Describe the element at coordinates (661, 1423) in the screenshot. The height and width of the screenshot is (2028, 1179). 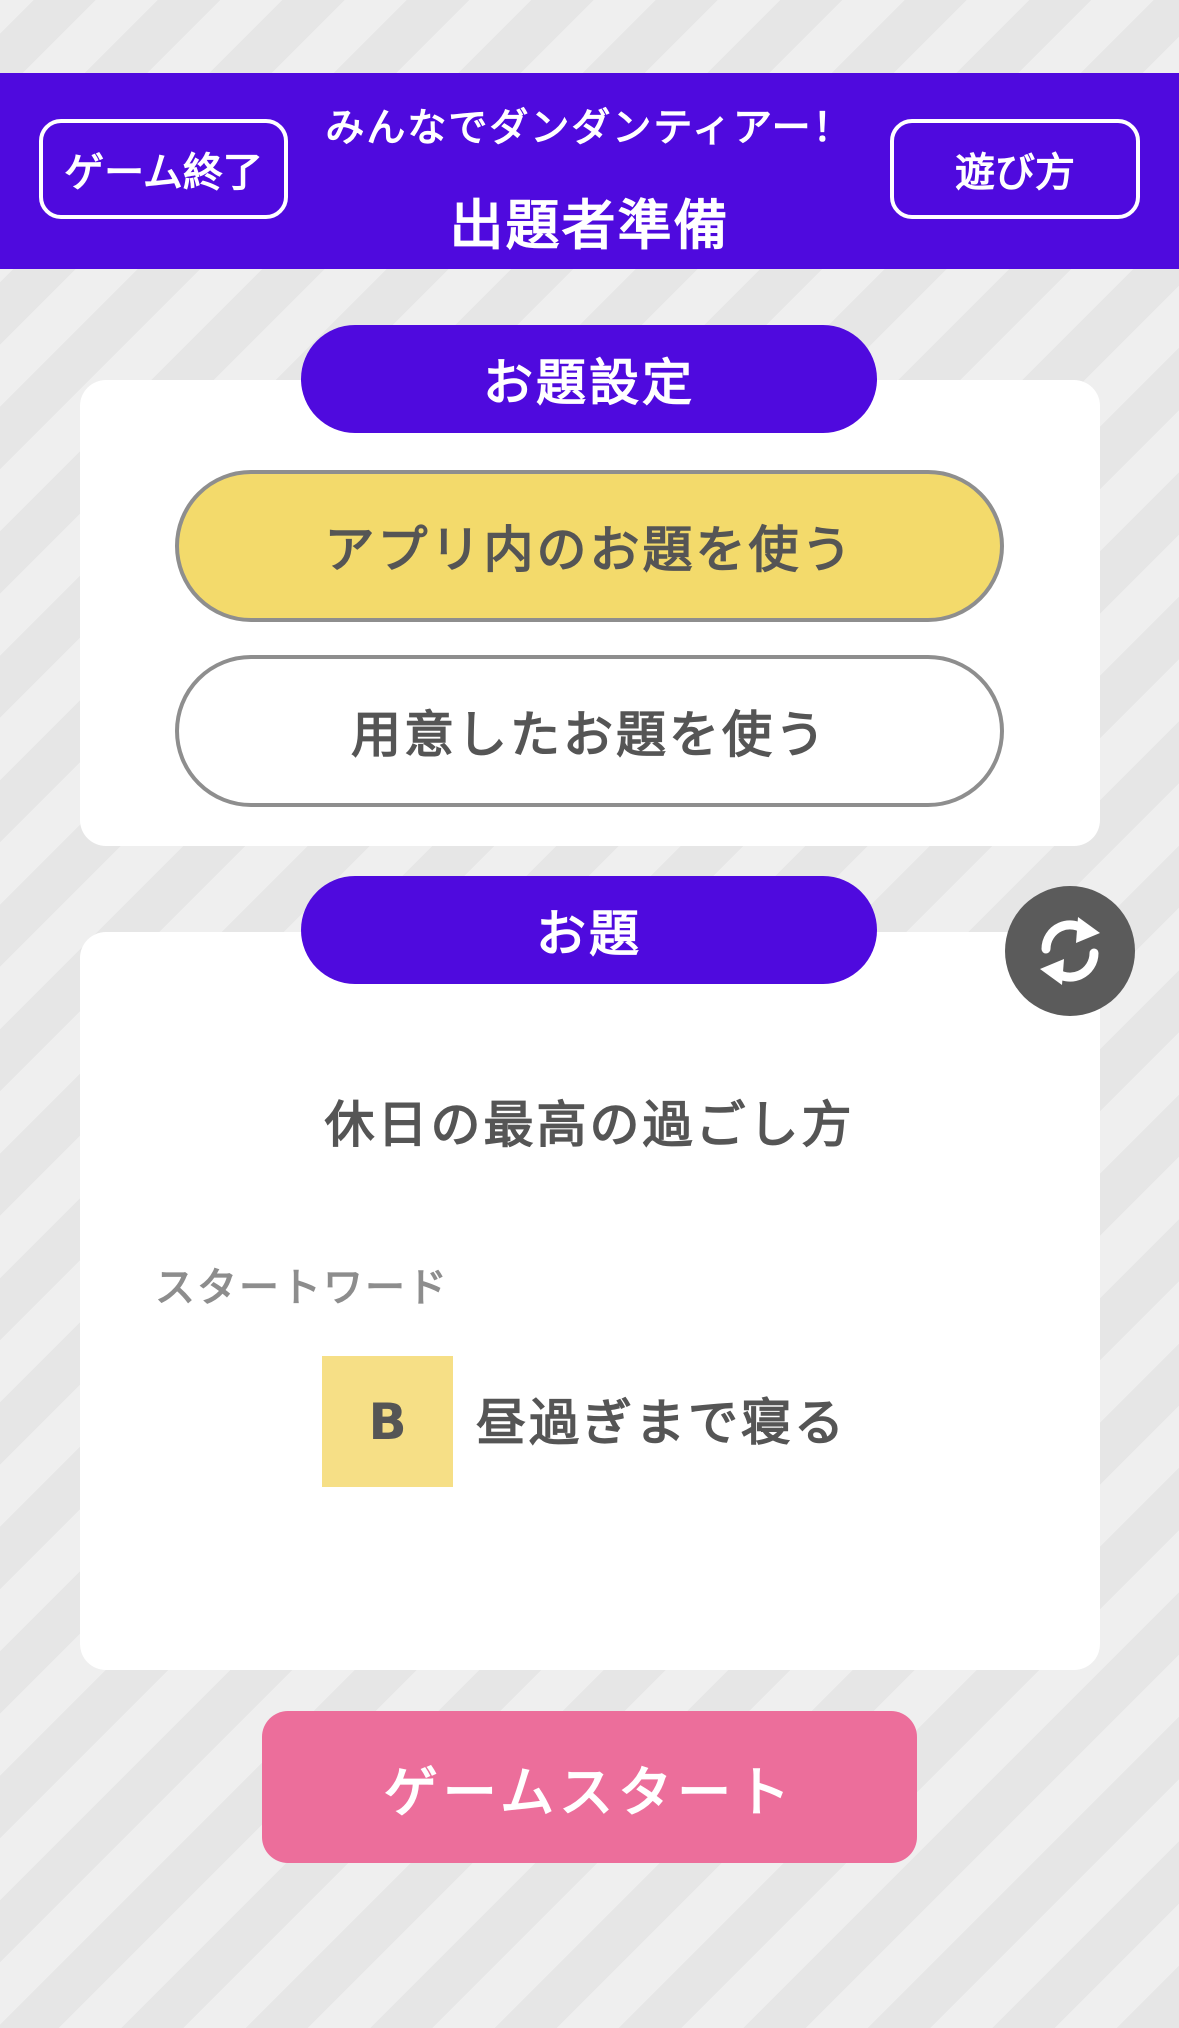
I see `start-word-text: 昼過ぎまで寝る` at that location.